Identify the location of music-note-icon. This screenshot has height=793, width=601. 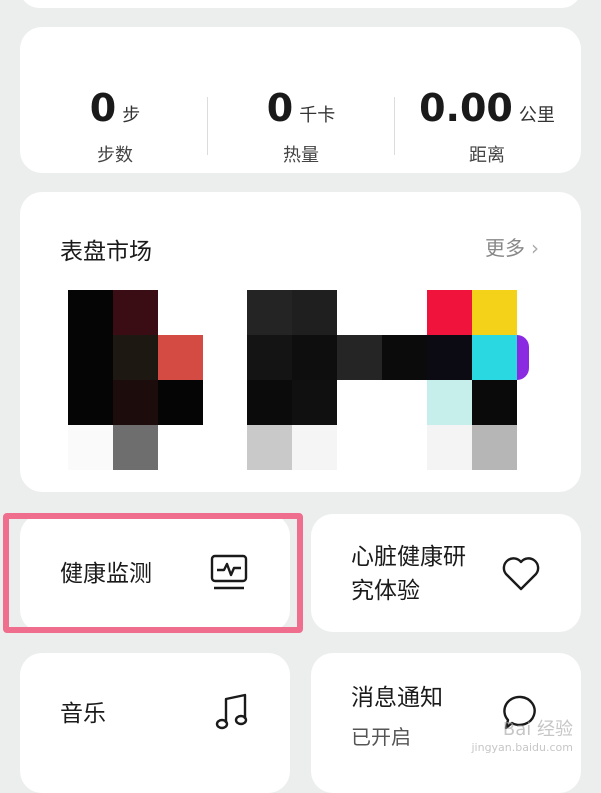
(232, 715).